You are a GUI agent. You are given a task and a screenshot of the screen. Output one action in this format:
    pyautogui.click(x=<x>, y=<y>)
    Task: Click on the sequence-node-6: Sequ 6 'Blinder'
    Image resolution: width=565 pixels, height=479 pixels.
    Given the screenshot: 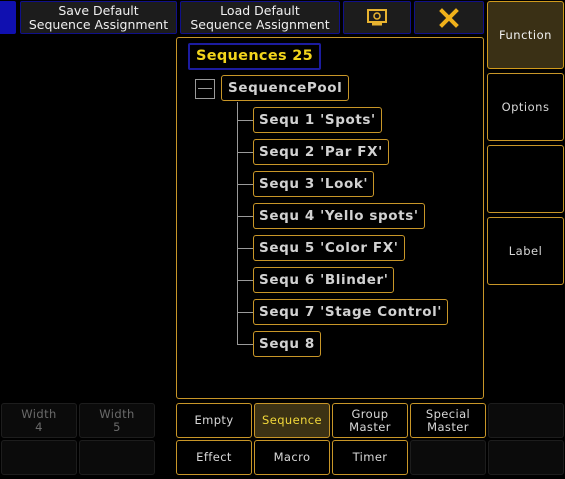 What is the action you would take?
    pyautogui.click(x=324, y=280)
    